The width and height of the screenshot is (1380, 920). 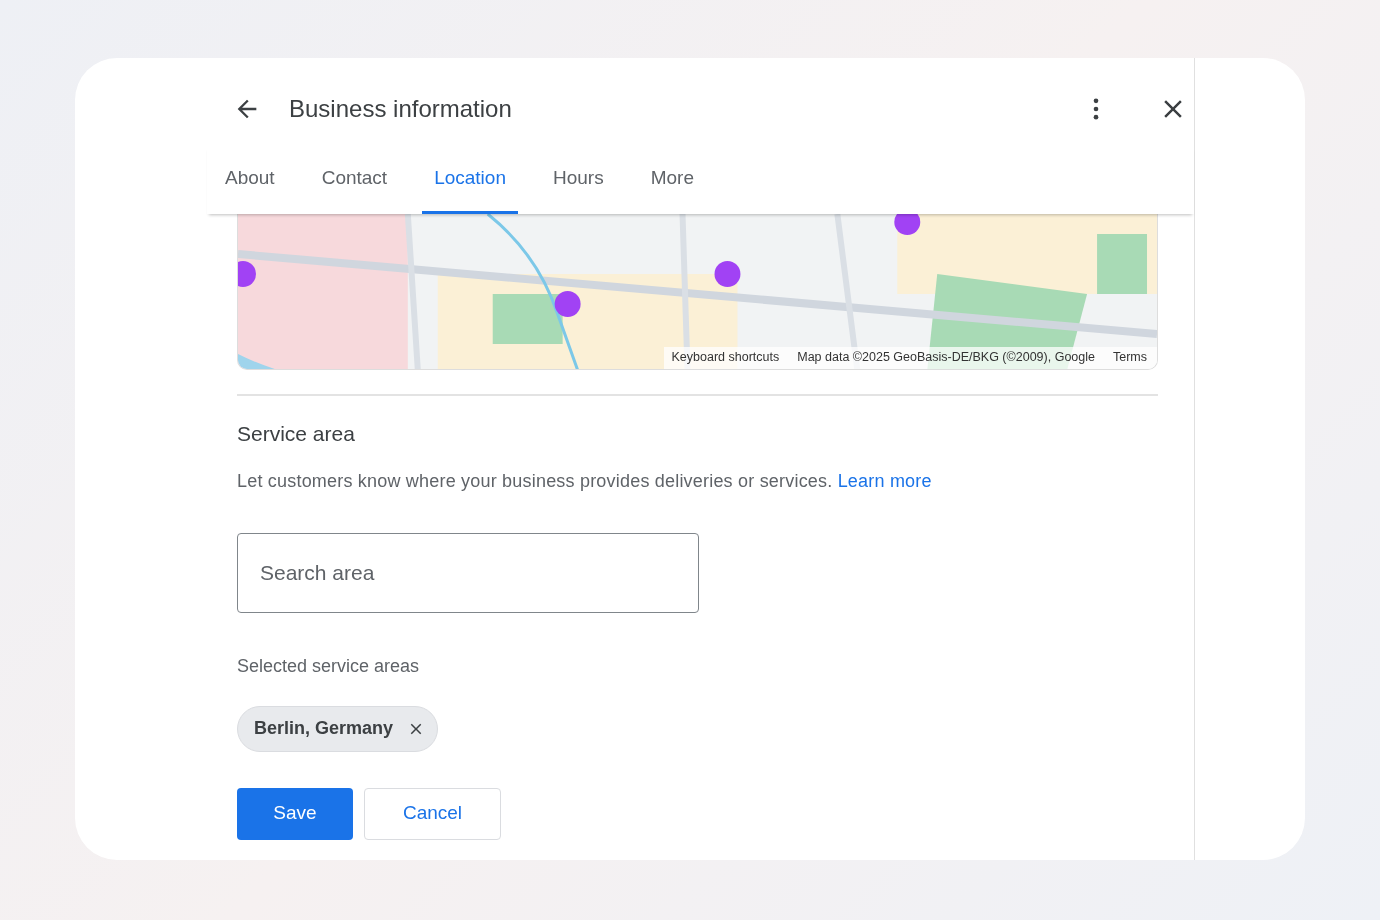 What do you see at coordinates (295, 813) in the screenshot?
I see `save-button: Save` at bounding box center [295, 813].